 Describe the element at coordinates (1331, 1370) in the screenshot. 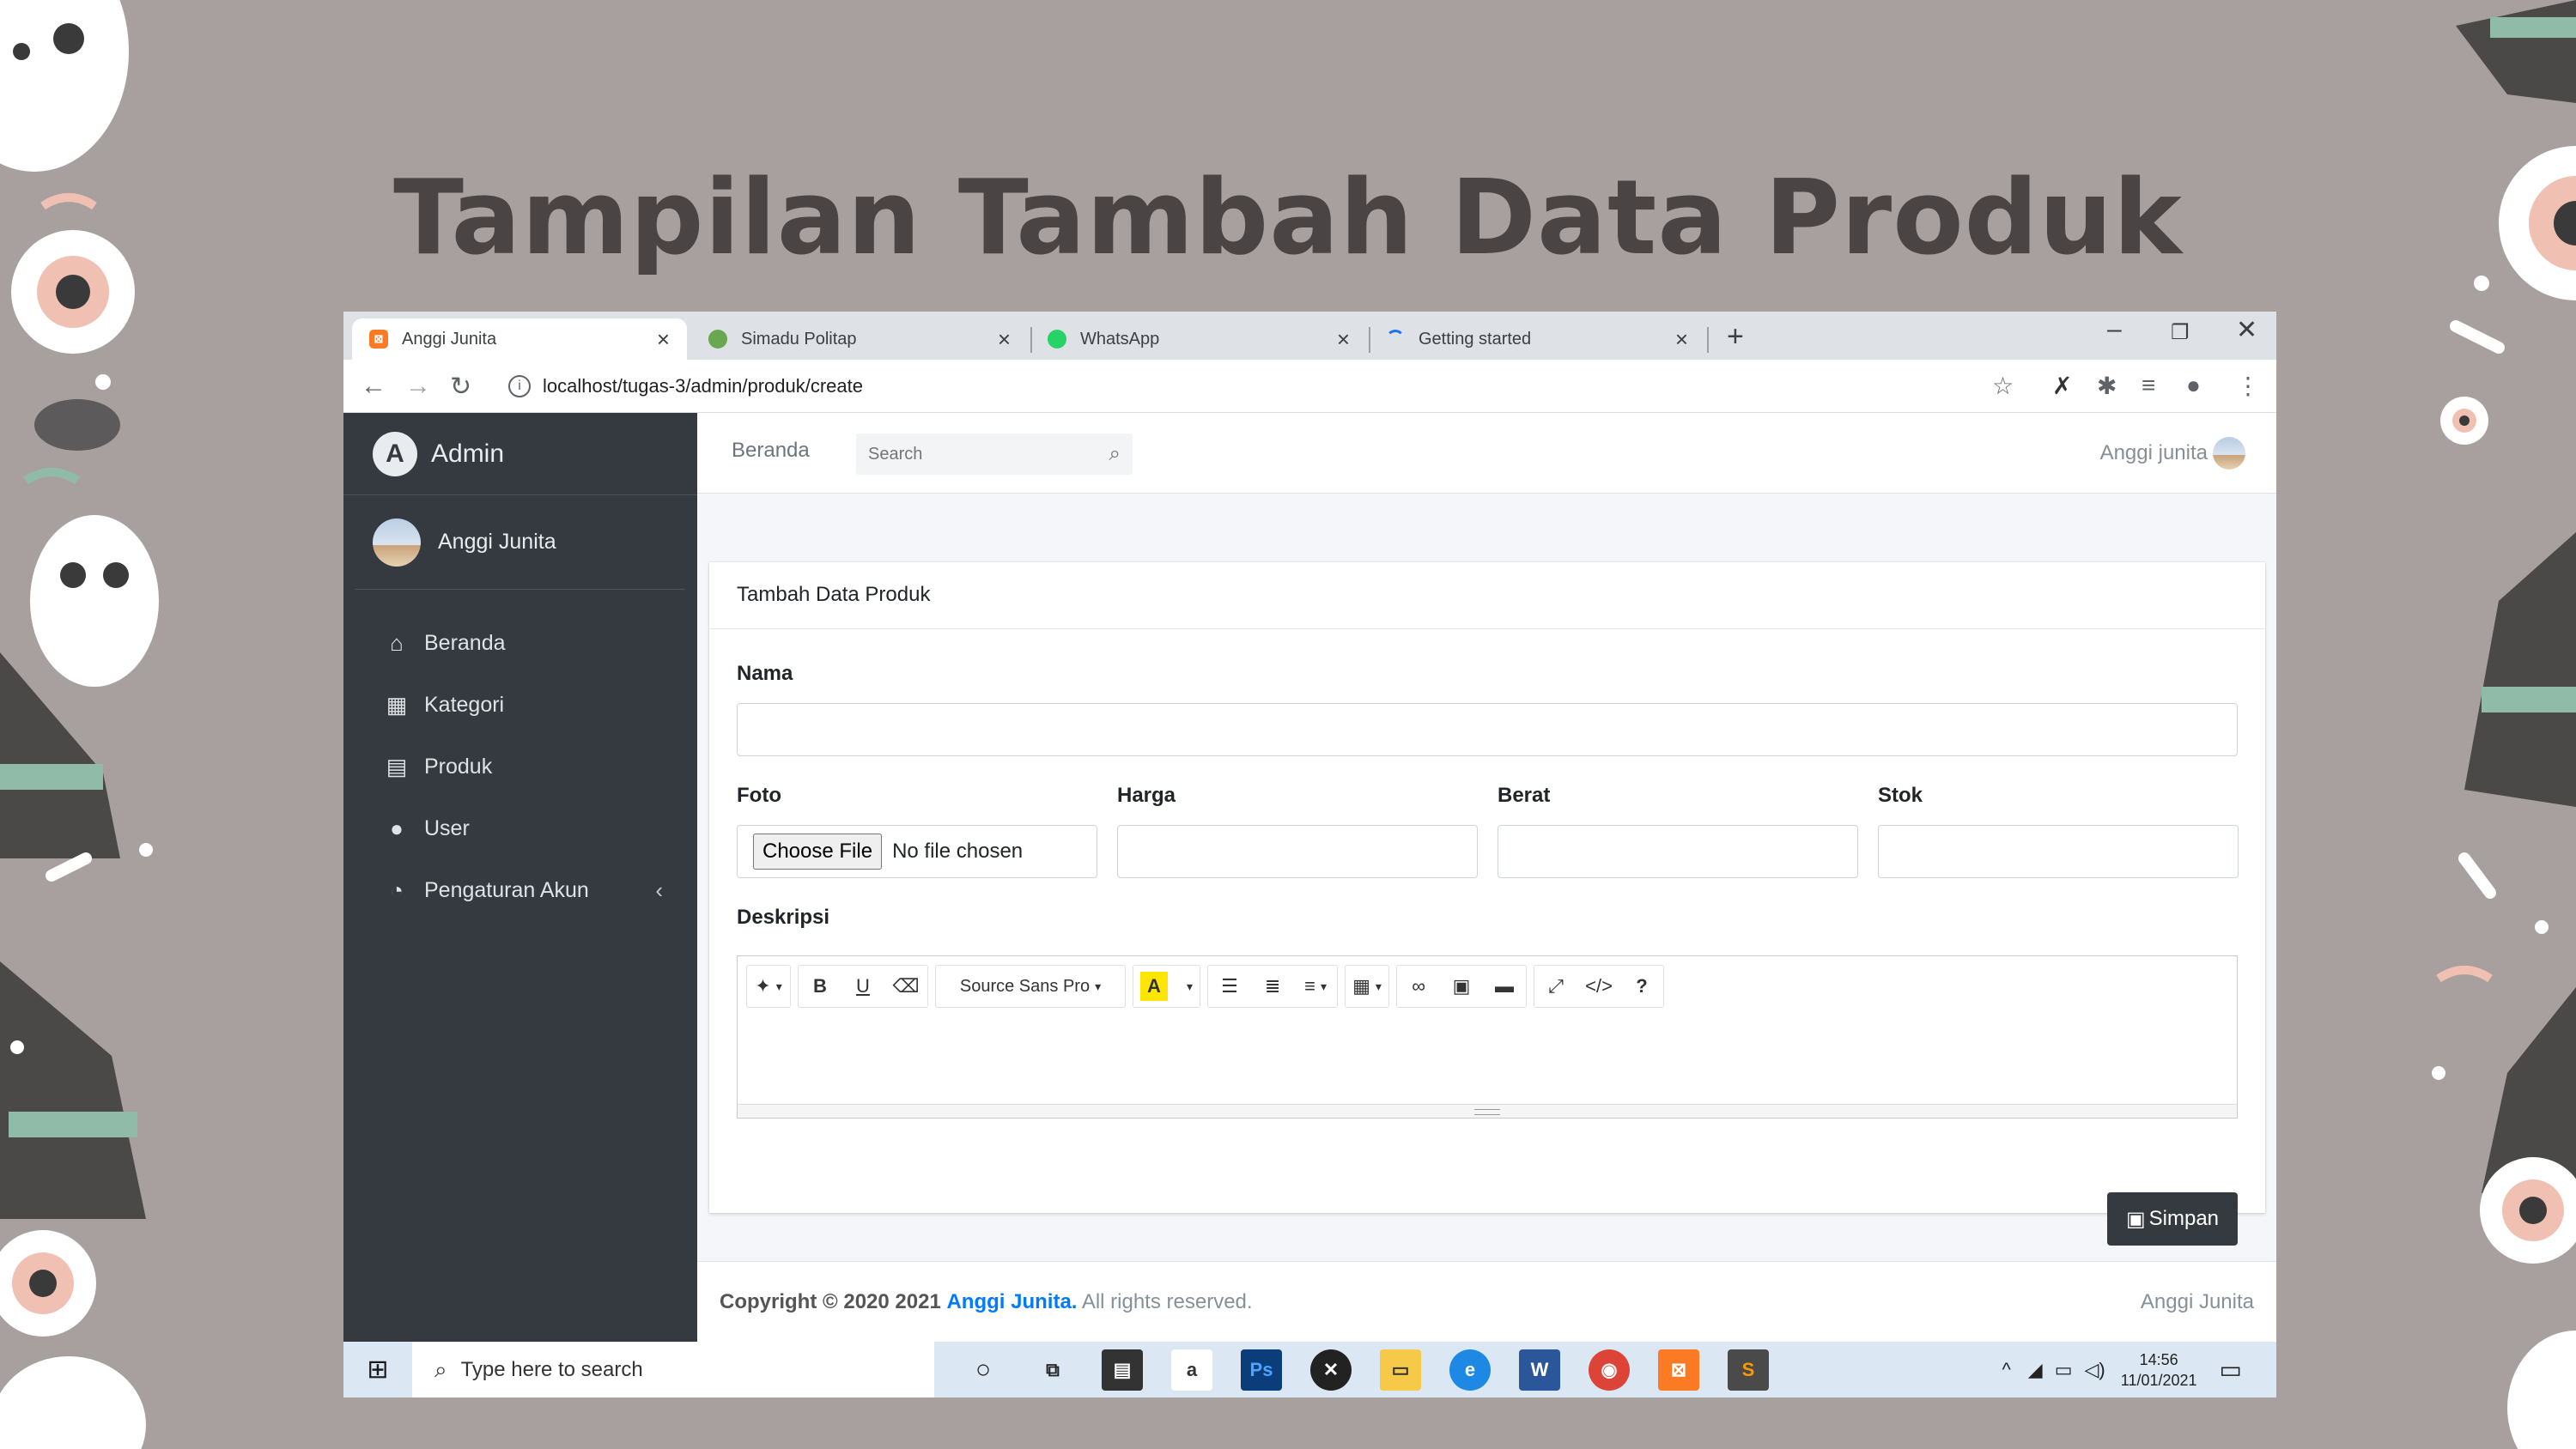

I see `xbox-icon: ✕` at that location.